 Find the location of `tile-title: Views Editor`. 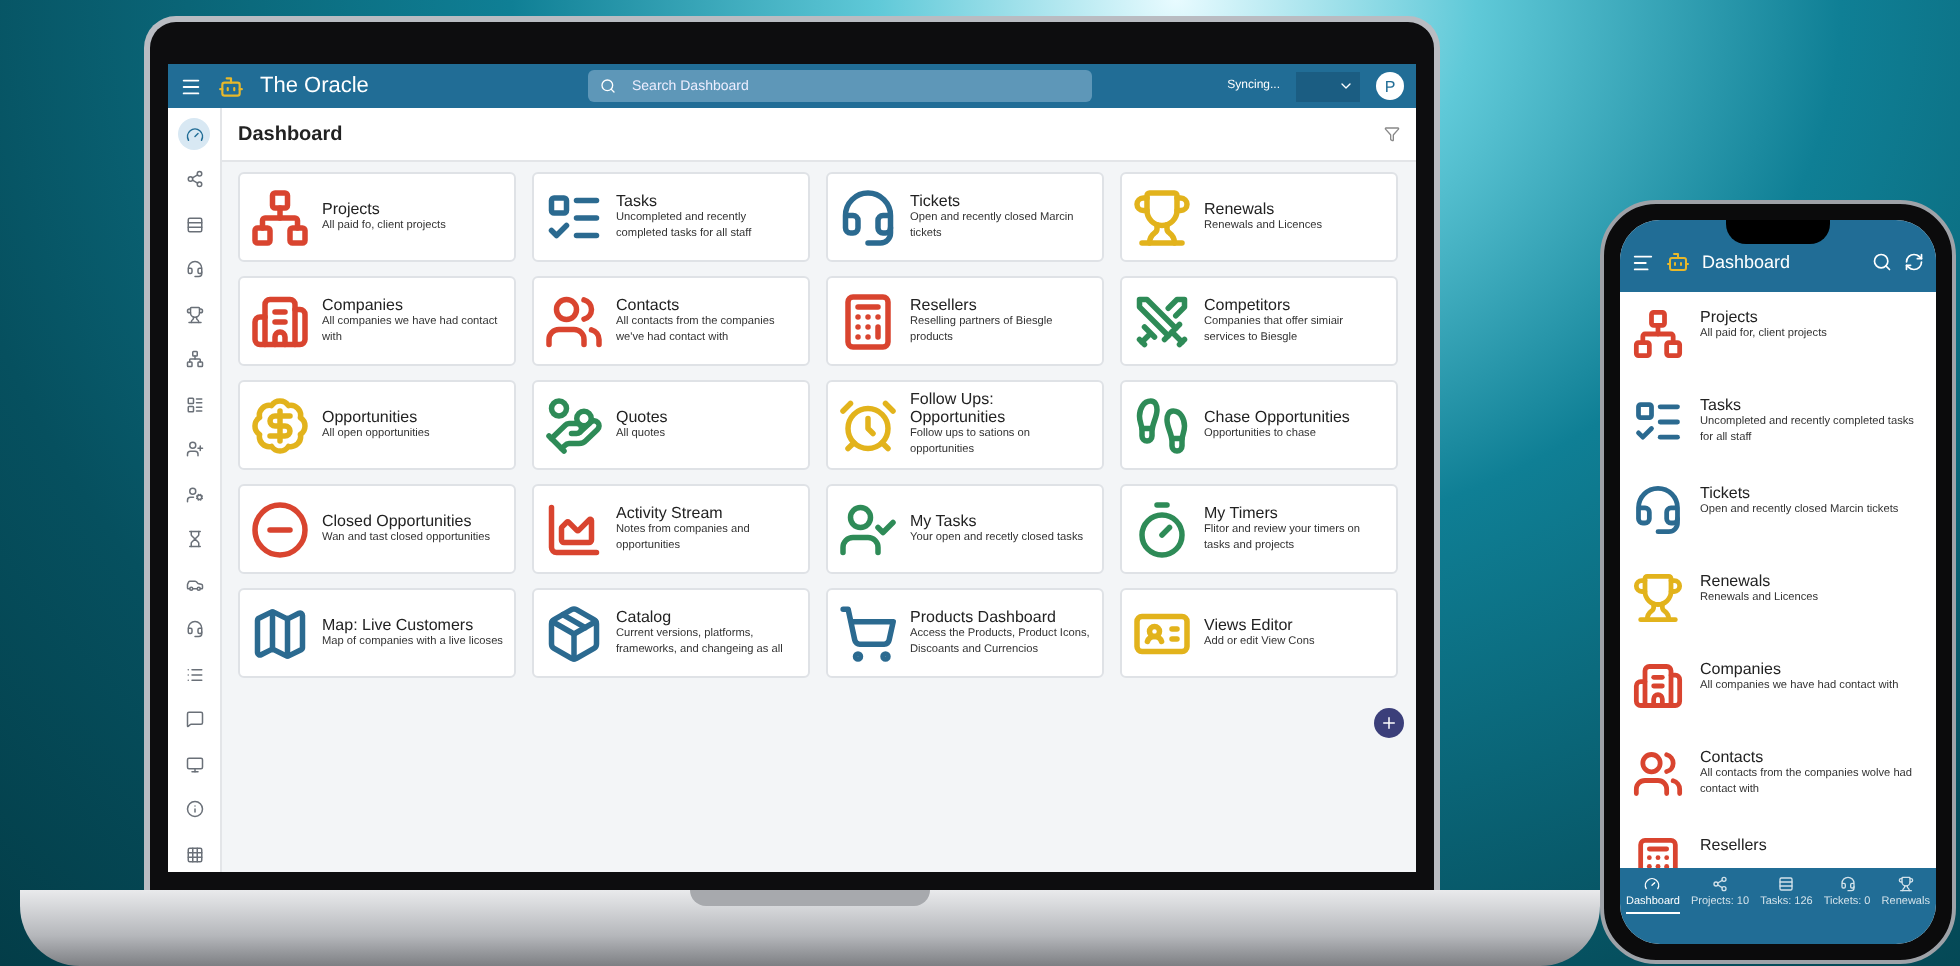

tile-title: Views Editor is located at coordinates (1249, 624).